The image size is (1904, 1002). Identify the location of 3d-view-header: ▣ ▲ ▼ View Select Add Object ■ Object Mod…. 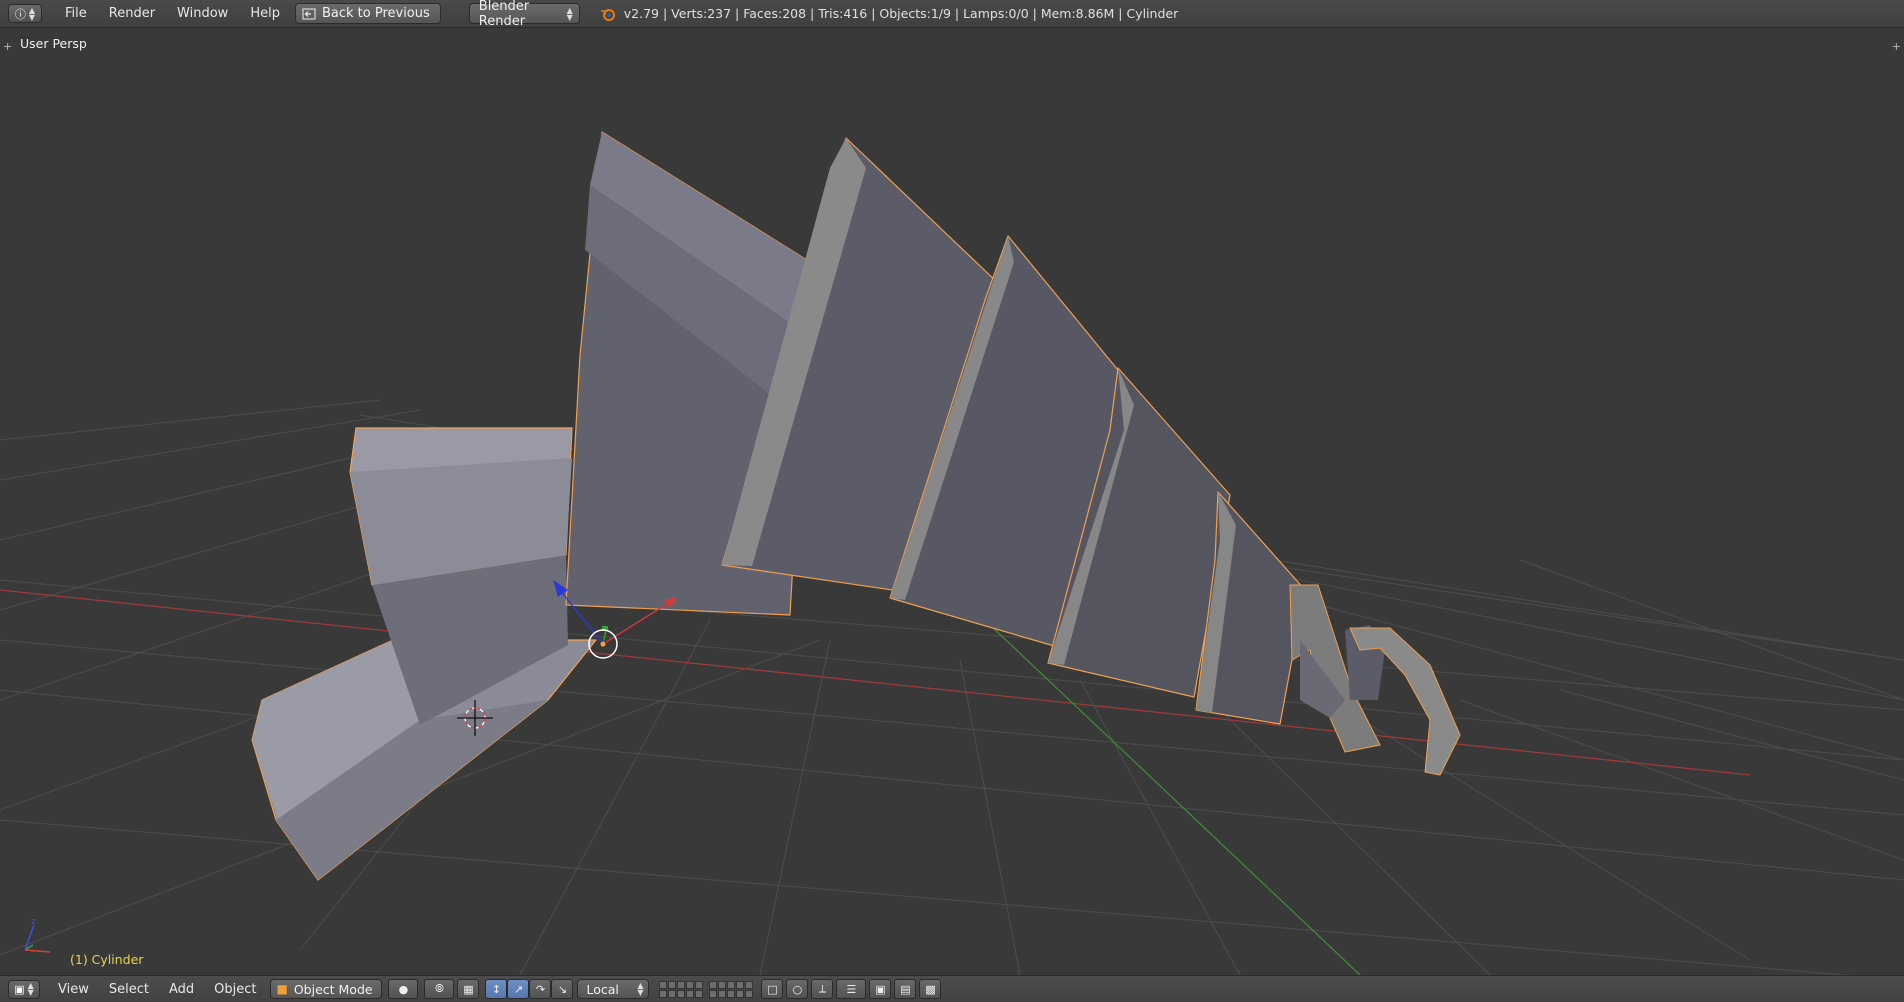
(952, 988).